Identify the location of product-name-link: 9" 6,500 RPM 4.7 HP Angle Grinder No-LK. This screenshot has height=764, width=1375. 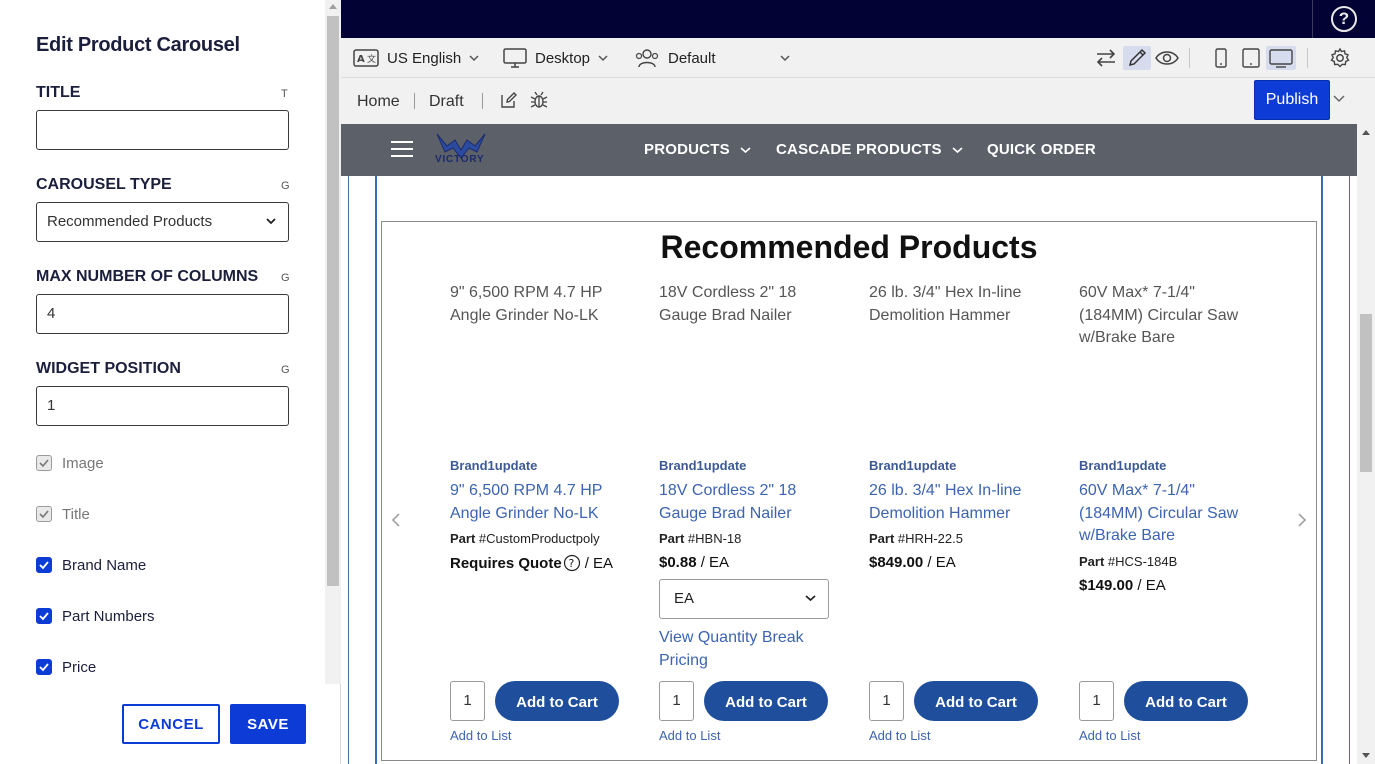
(540, 502).